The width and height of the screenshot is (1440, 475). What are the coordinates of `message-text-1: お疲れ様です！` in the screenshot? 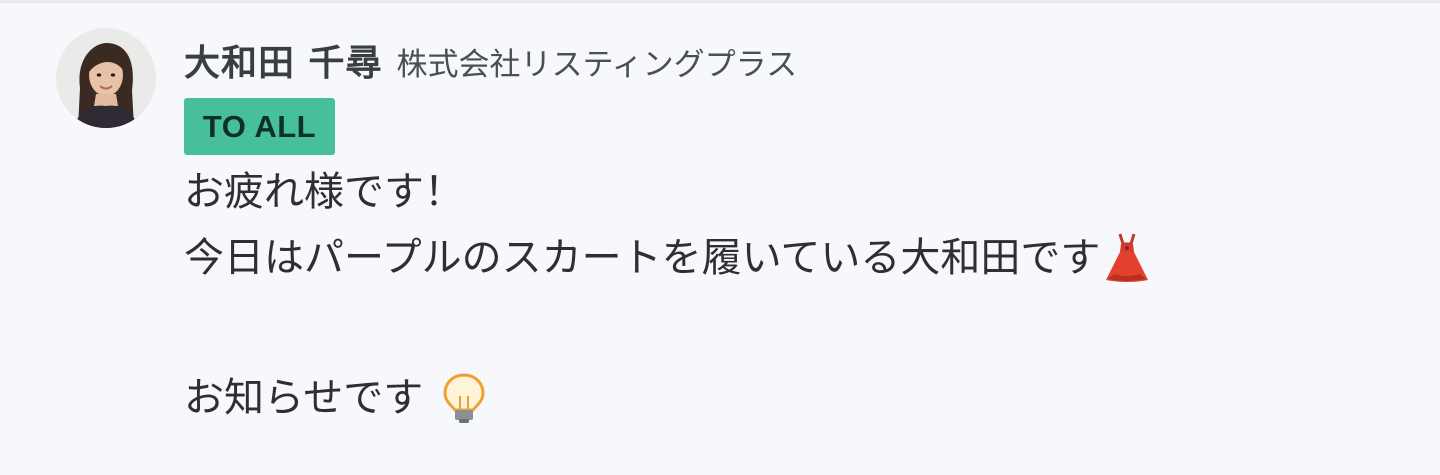 It's located at (324, 192).